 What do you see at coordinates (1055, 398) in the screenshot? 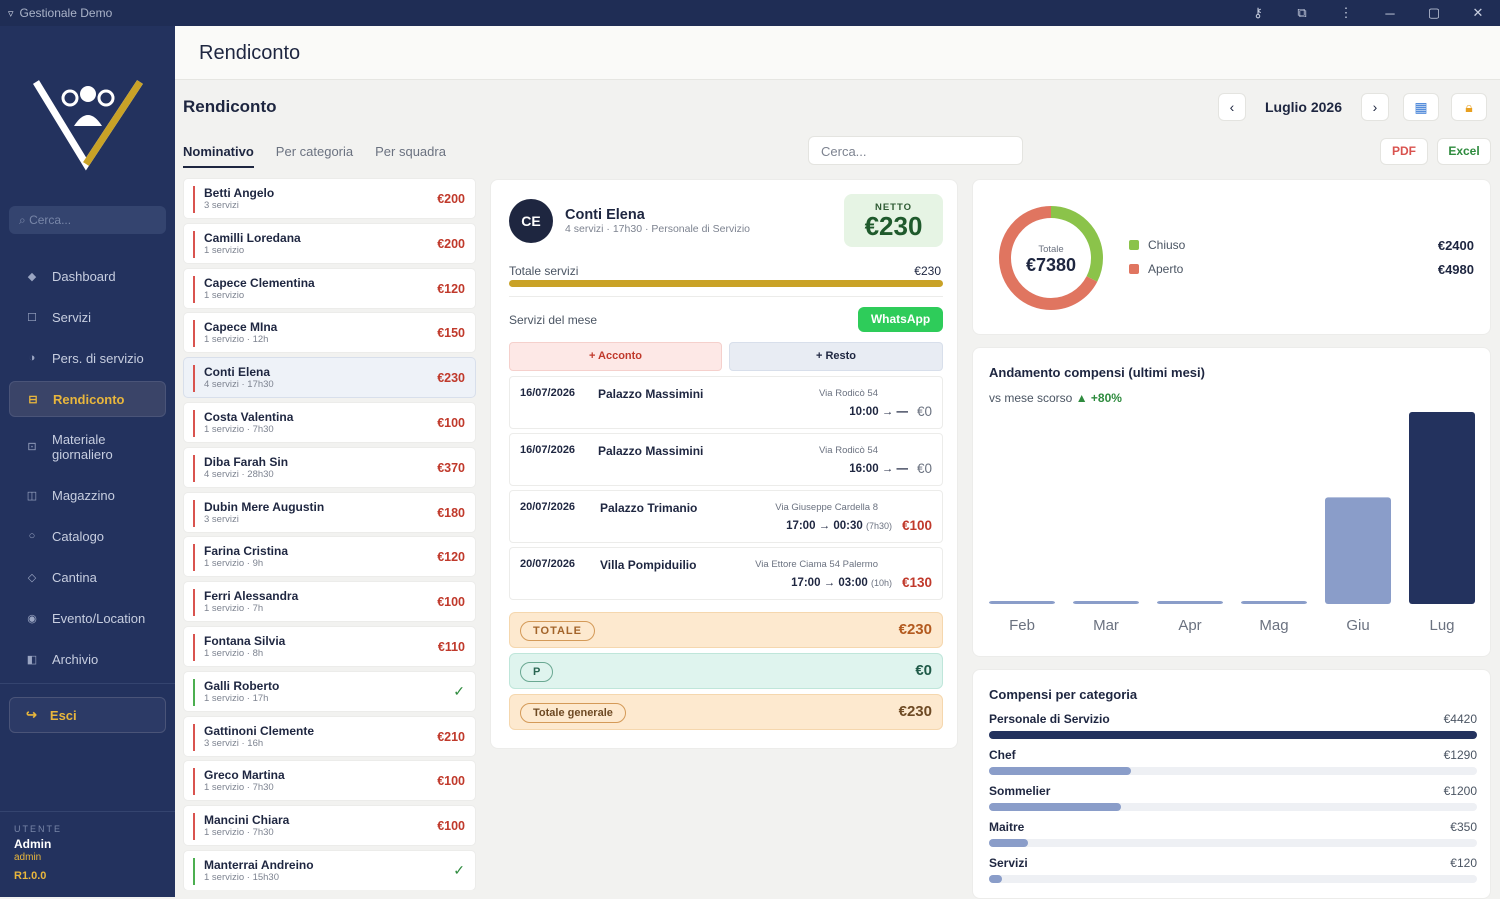
I see `chart-subtitle: vs mese scorso ▲ +80%` at bounding box center [1055, 398].